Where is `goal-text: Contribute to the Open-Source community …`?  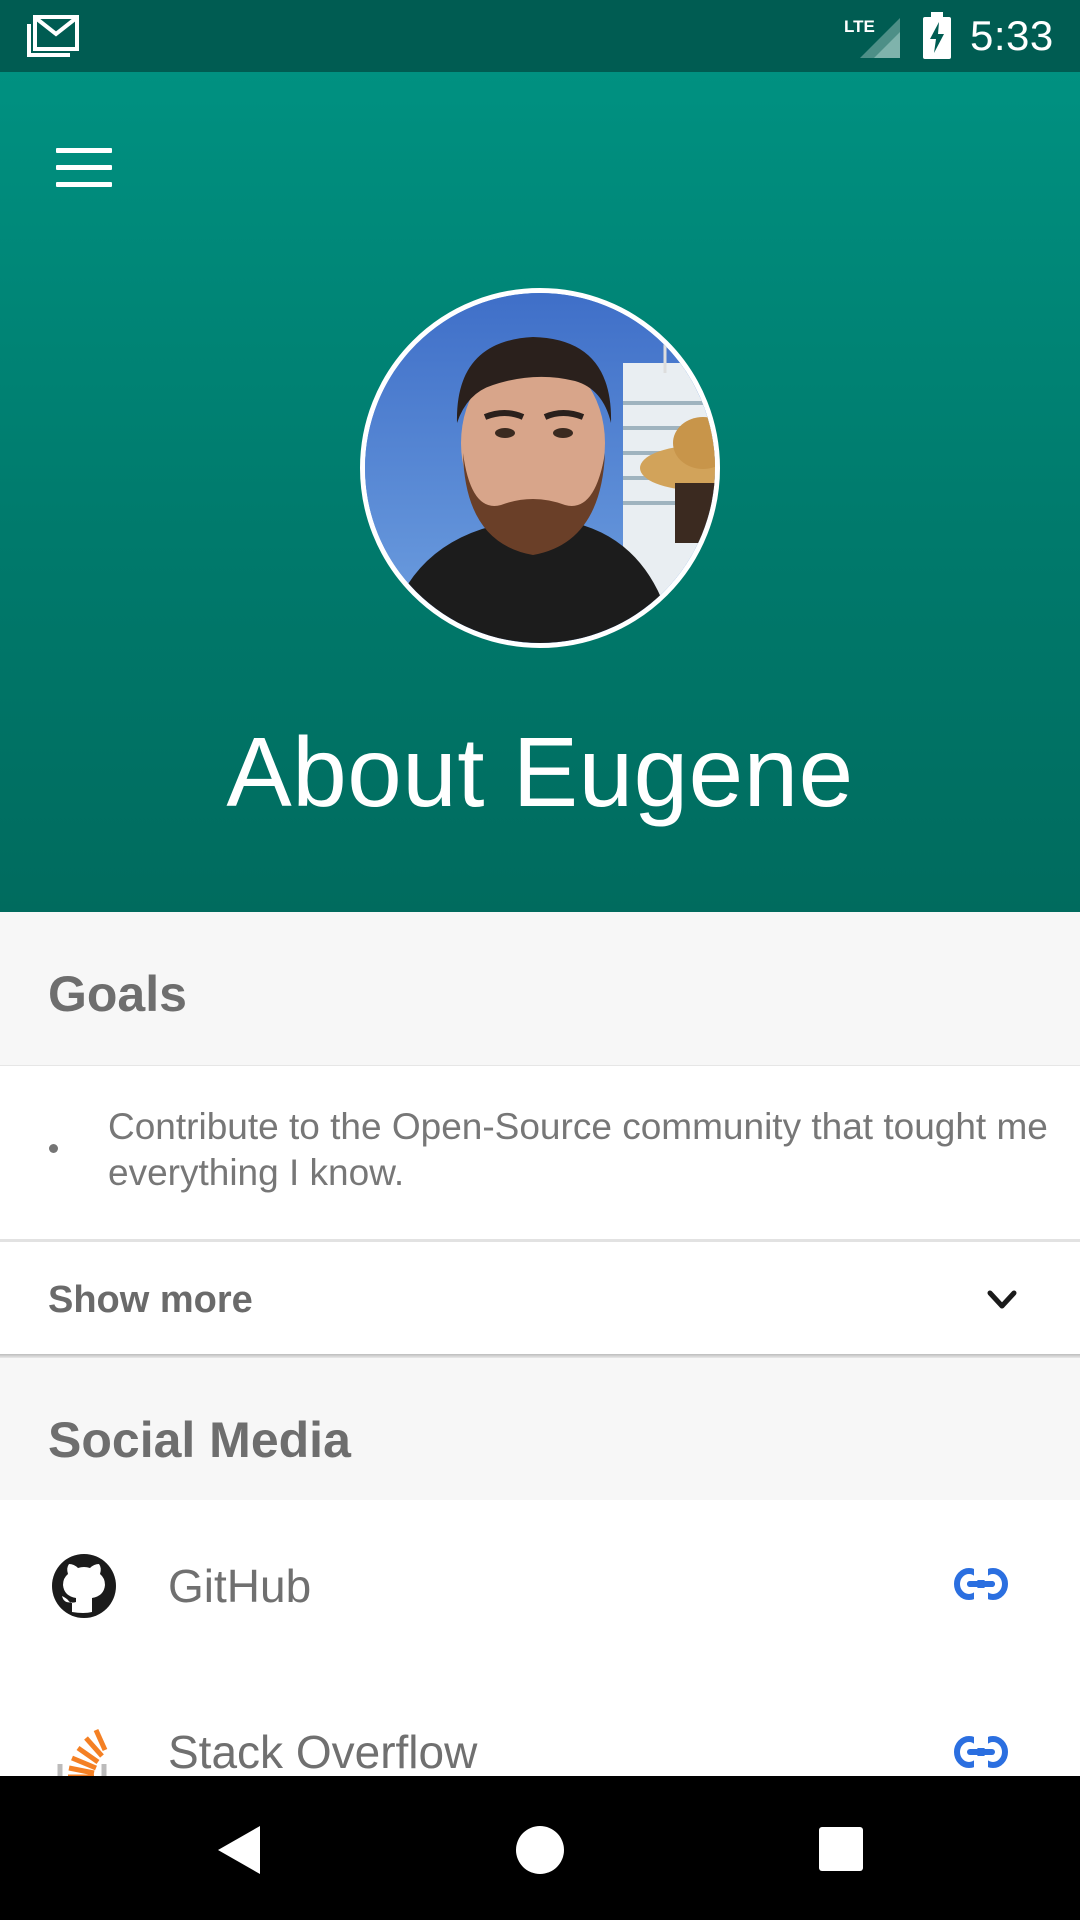
goal-text: Contribute to the Open-Source community … is located at coordinates (578, 1149).